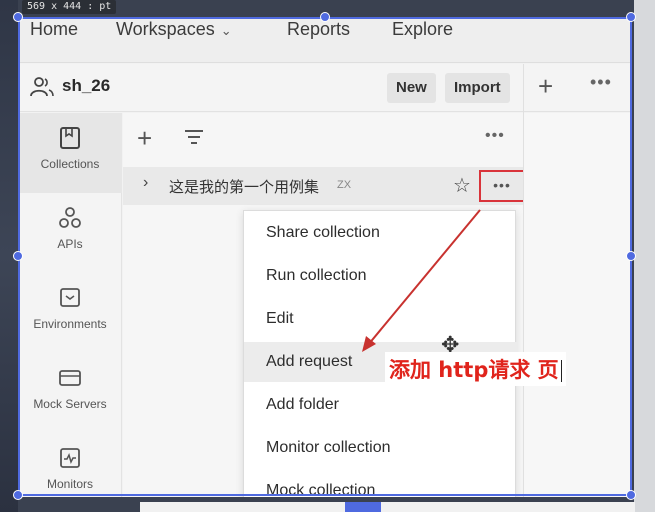  What do you see at coordinates (244, 187) in the screenshot?
I see `collection-name: 这是我的第一个用例集` at bounding box center [244, 187].